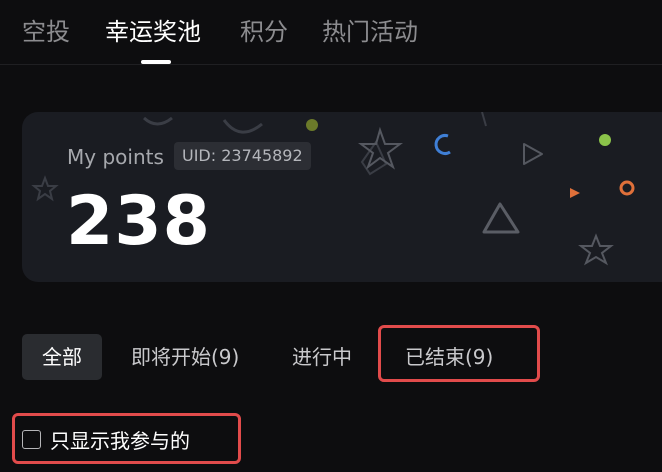 Image resolution: width=662 pixels, height=472 pixels. Describe the element at coordinates (138, 221) in the screenshot. I see `points-value: 238` at that location.